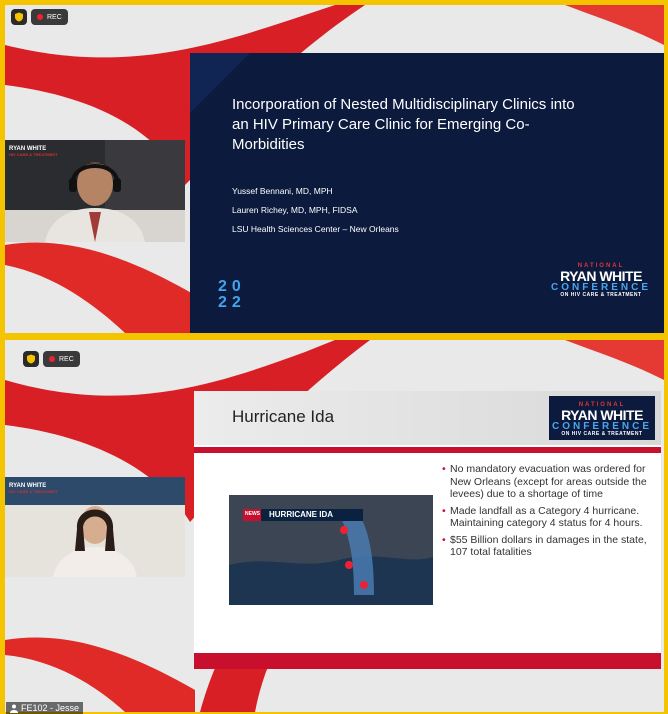 This screenshot has height=714, width=668. Describe the element at coordinates (315, 229) in the screenshot. I see `institution: LSU Health Sciences Center – New Orleans` at that location.